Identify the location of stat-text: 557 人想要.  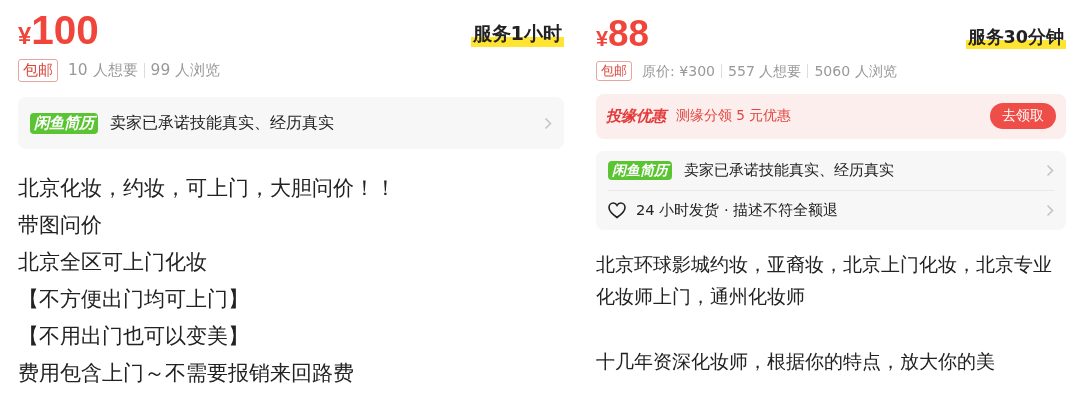
(764, 70).